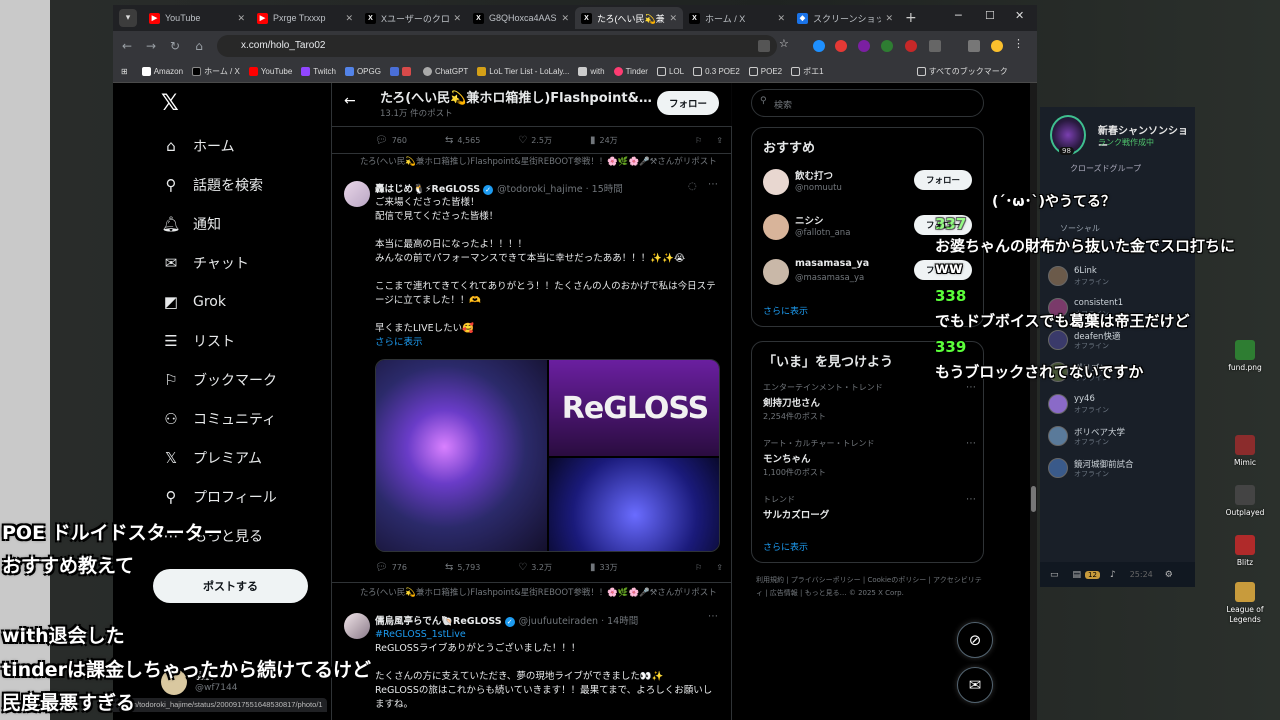  What do you see at coordinates (807, 71) in the screenshot?
I see `bookmark-folder-poe1: ポエ1` at bounding box center [807, 71].